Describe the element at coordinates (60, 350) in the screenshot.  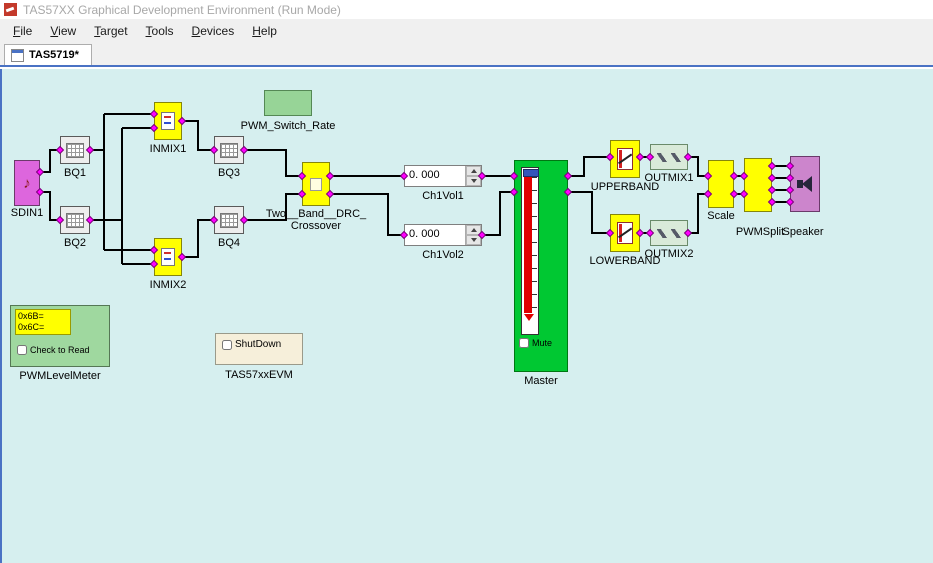
I see `check-to-read-label: Check to Read` at that location.